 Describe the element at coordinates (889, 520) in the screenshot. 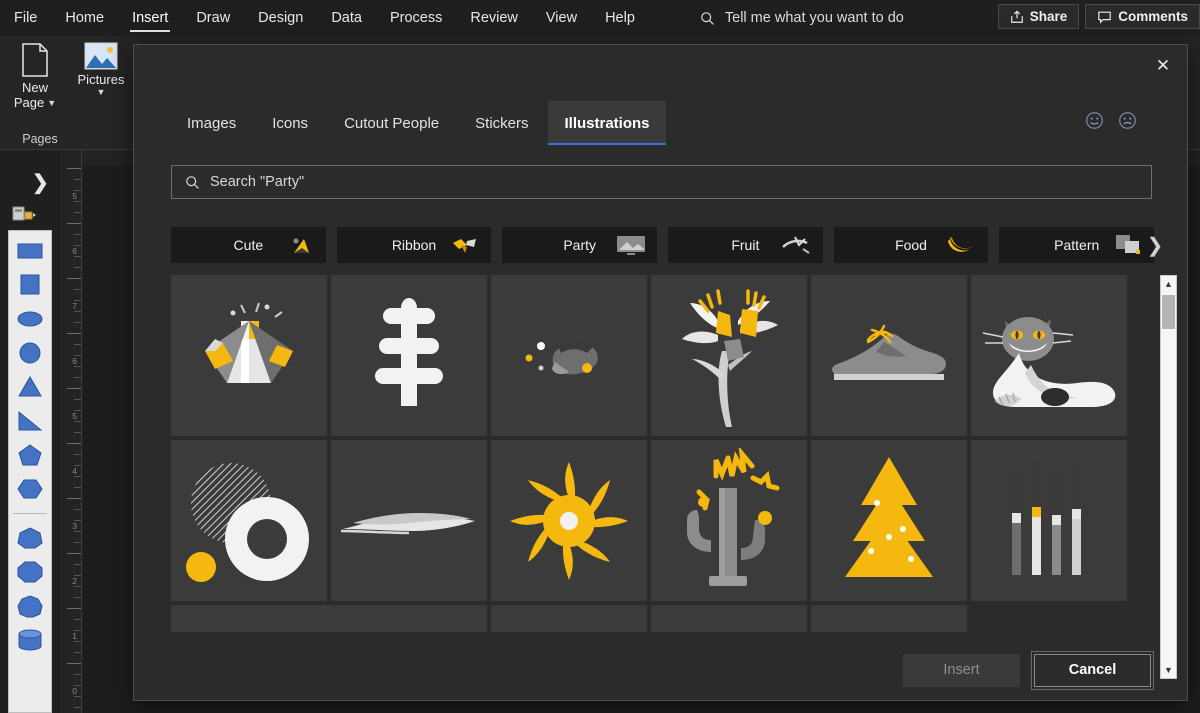

I see `illustration-yellow-pine-tree` at that location.